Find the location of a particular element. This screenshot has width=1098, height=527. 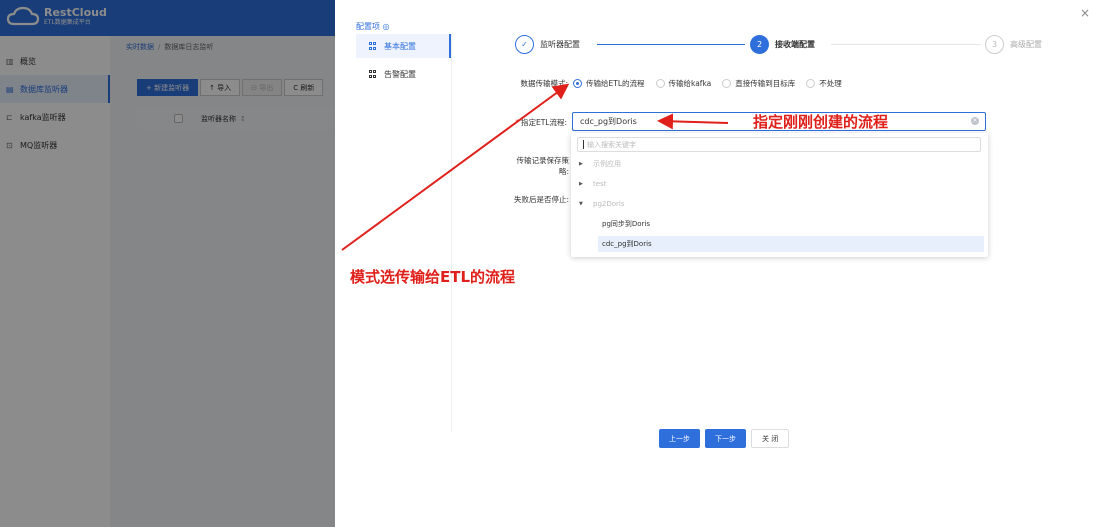

caret-down-icon: ▼ is located at coordinates (582, 204).